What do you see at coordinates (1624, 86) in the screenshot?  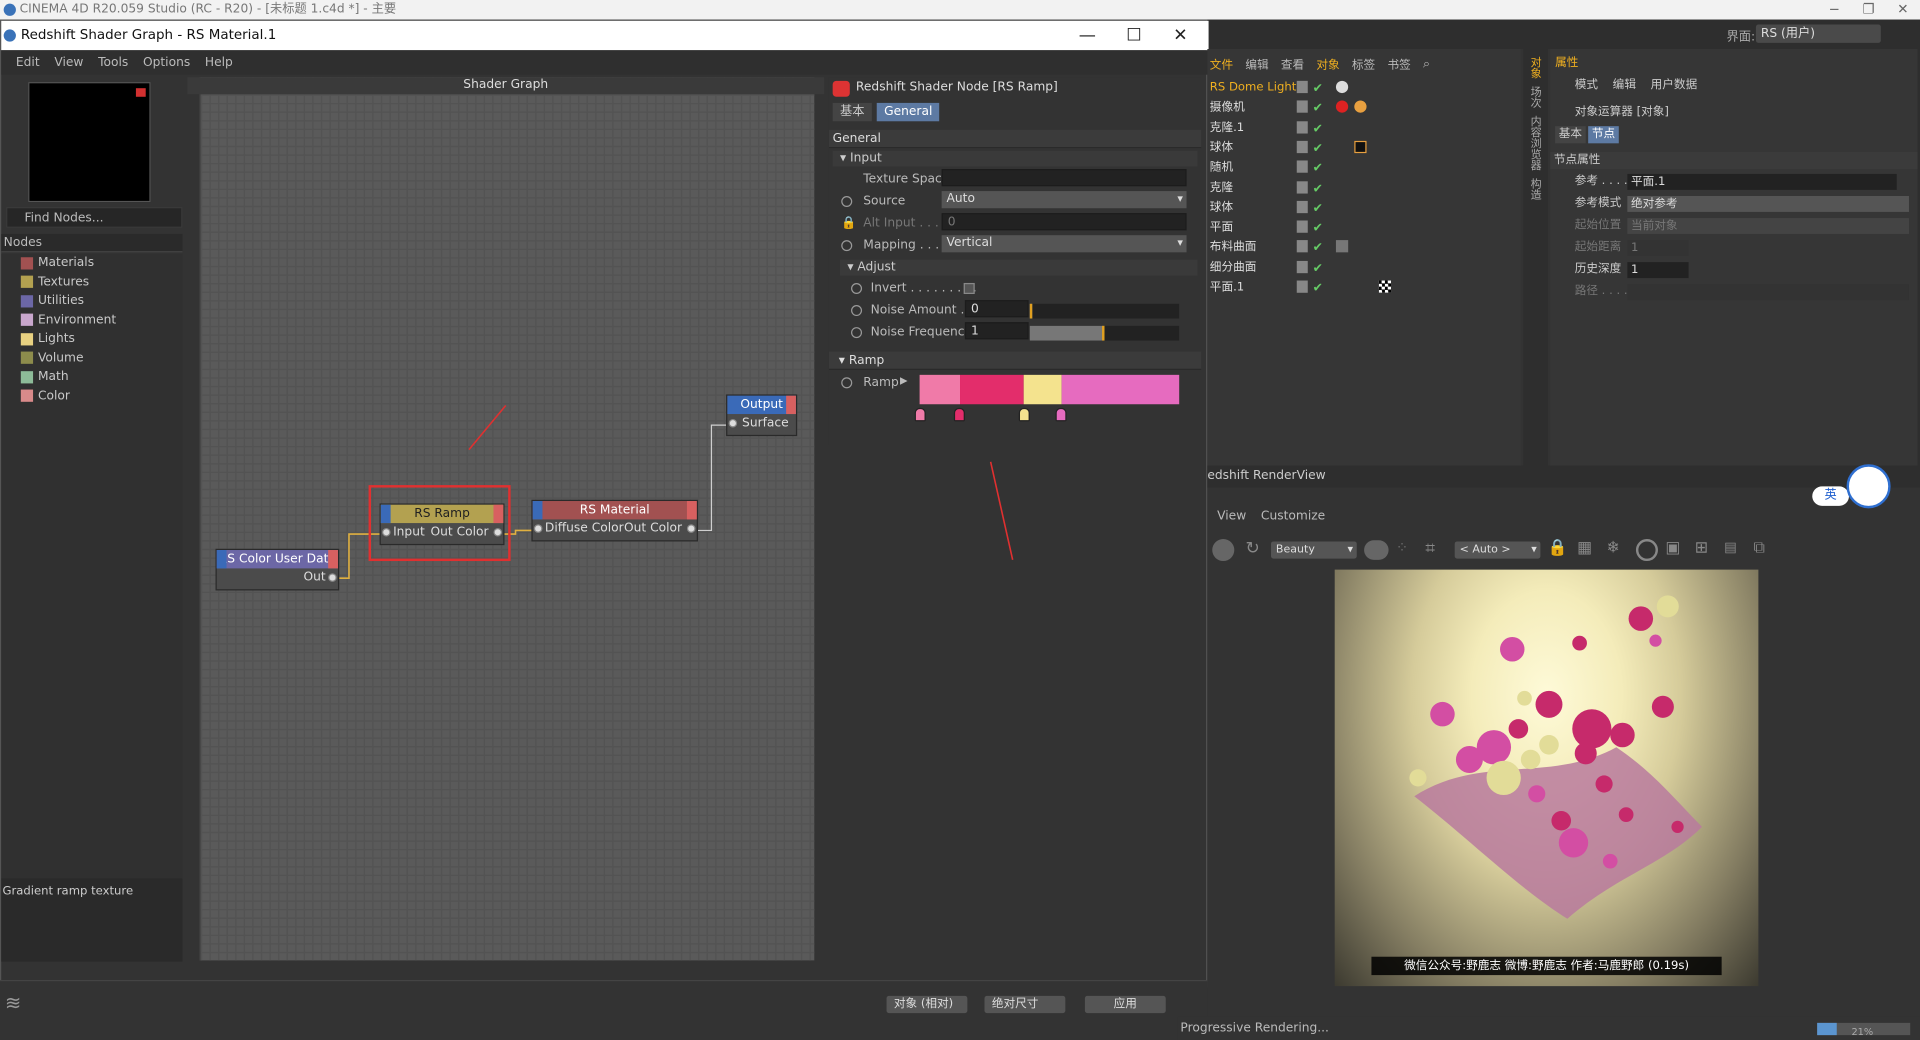 I see `am-menu-edit: 编辑` at bounding box center [1624, 86].